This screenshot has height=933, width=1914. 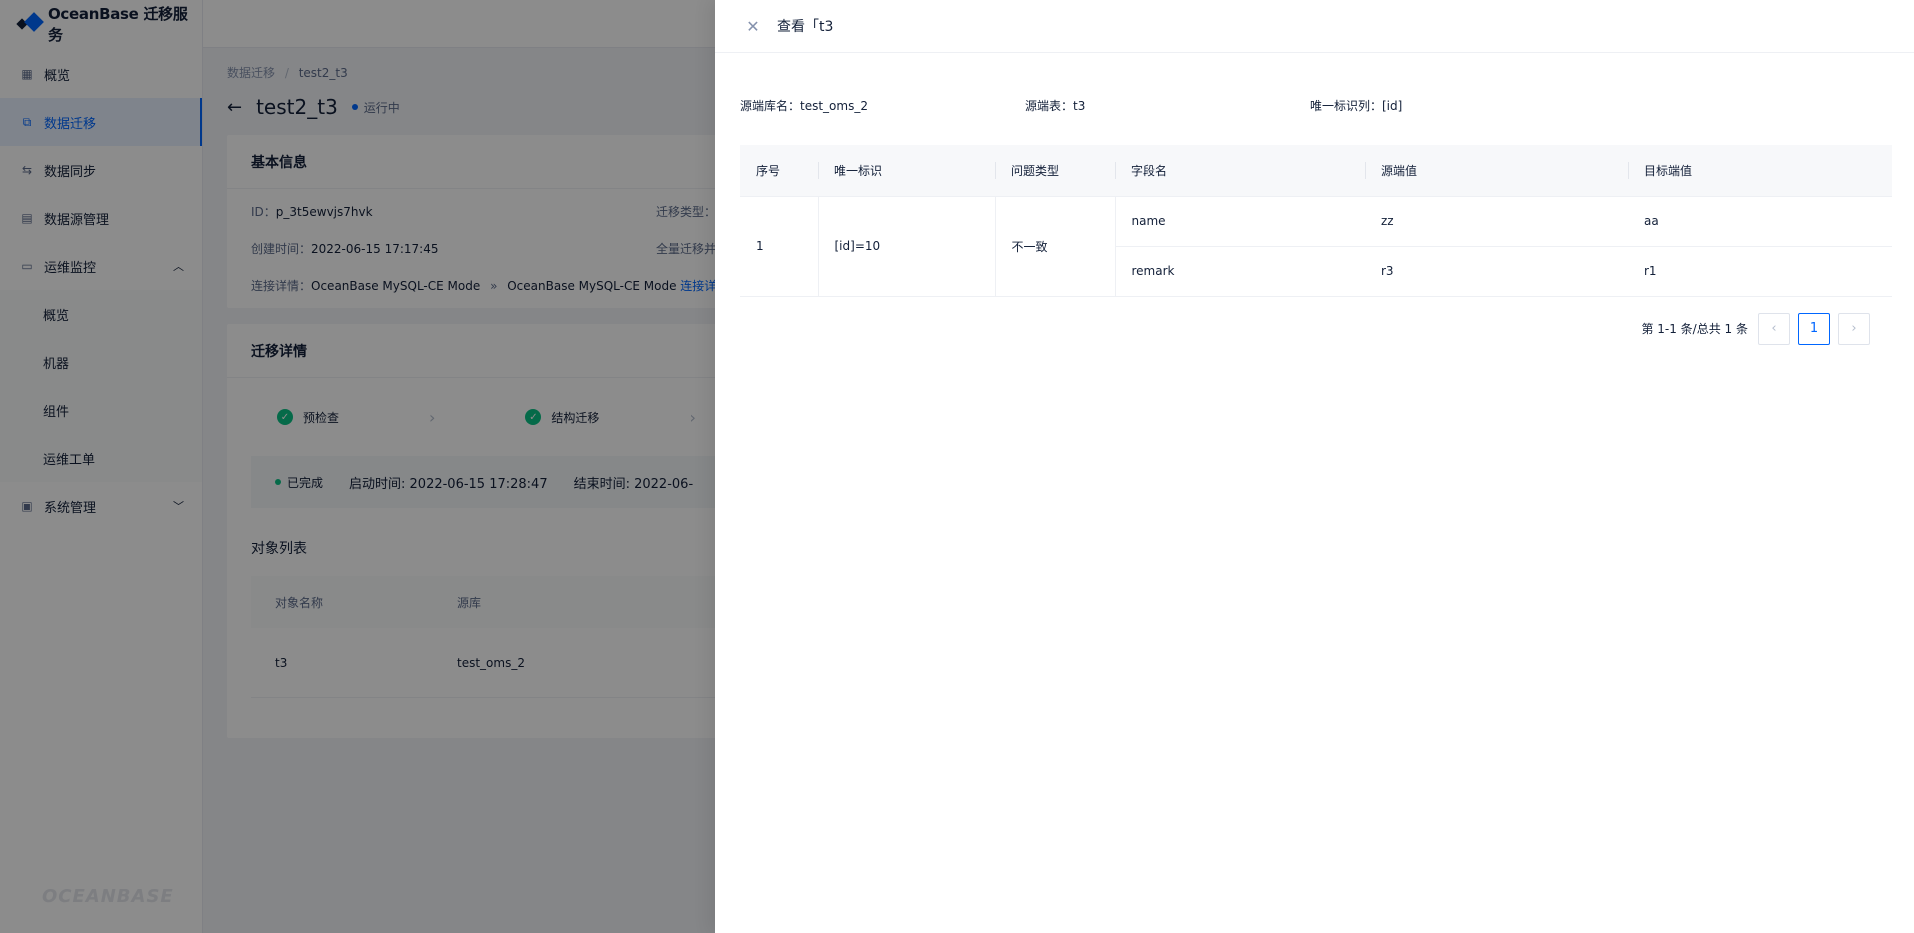 I want to click on drawer-meta: 源端库名：test_oms_2 源端表：t3 唯一标识列：[id], so click(x=1316, y=105).